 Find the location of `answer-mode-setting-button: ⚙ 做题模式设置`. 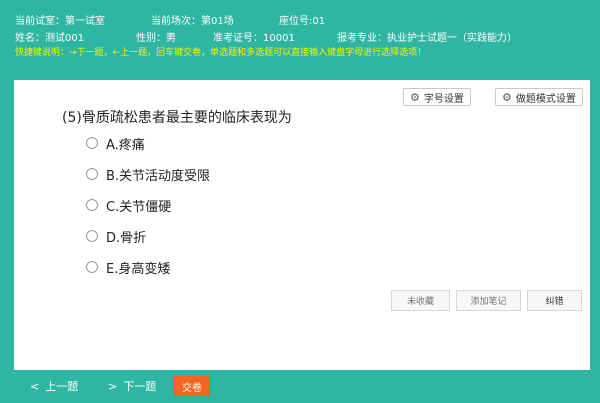

answer-mode-setting-button: ⚙ 做题模式设置 is located at coordinates (539, 97).